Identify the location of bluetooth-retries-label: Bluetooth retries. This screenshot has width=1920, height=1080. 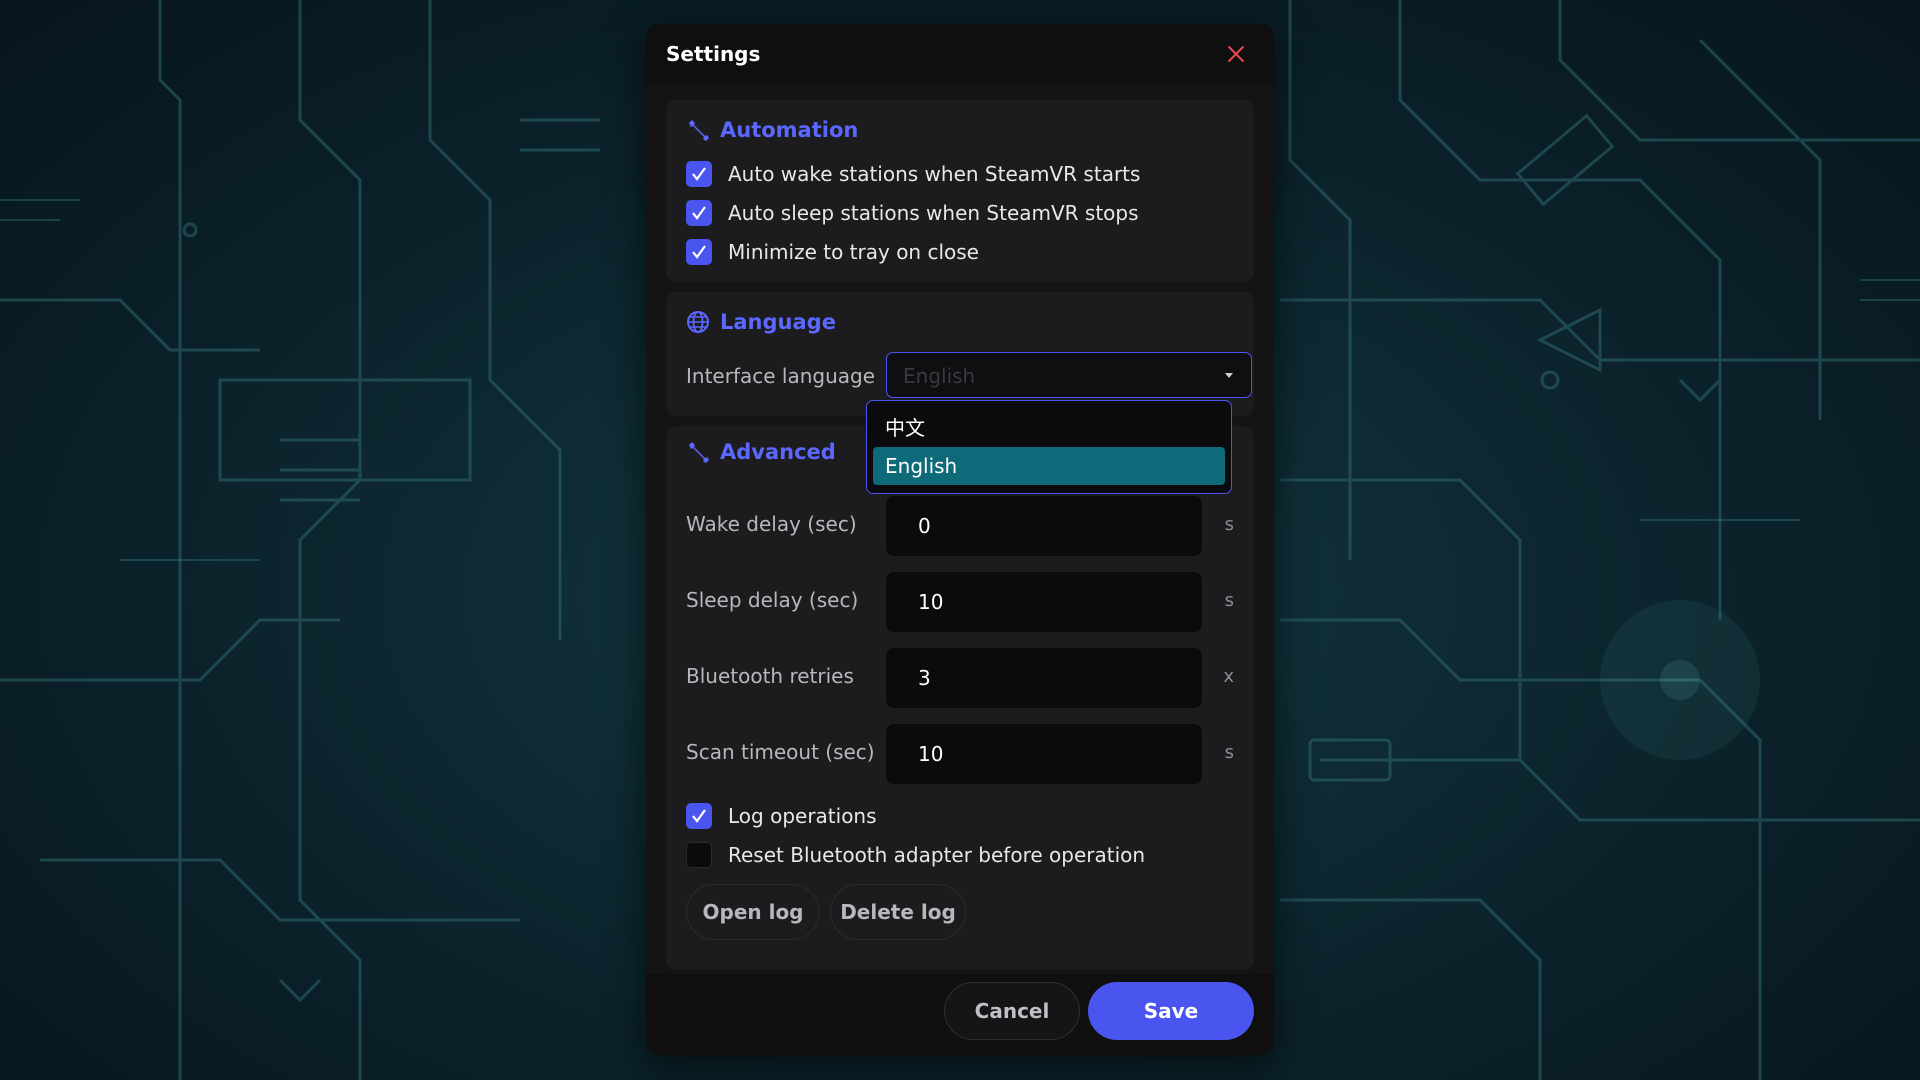
(770, 676).